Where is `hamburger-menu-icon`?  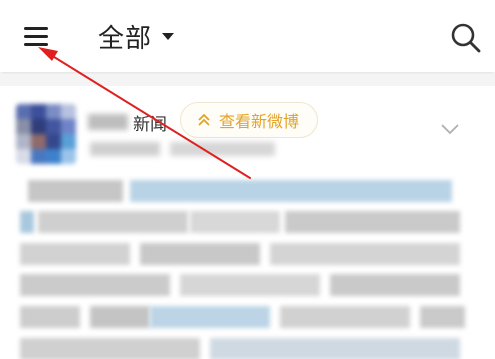 hamburger-menu-icon is located at coordinates (36, 36).